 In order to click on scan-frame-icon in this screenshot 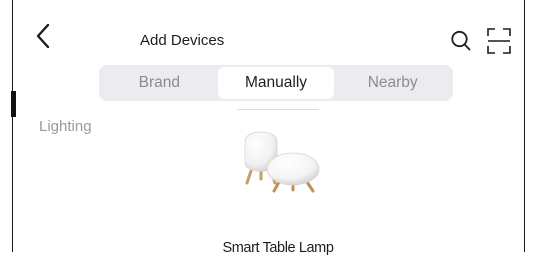, I will do `click(499, 41)`.